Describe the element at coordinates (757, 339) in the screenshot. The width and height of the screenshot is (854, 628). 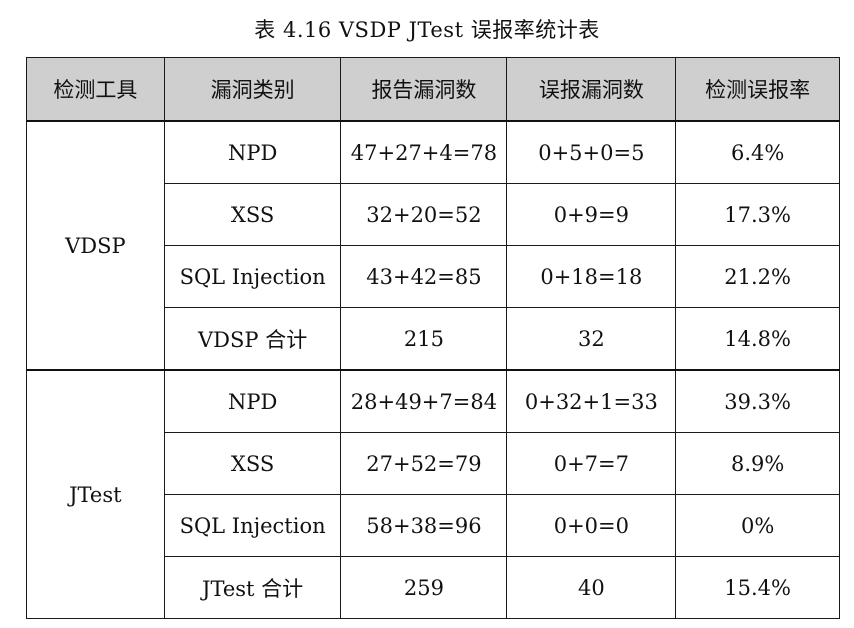
I see `rate-cell: 14.8%` at that location.